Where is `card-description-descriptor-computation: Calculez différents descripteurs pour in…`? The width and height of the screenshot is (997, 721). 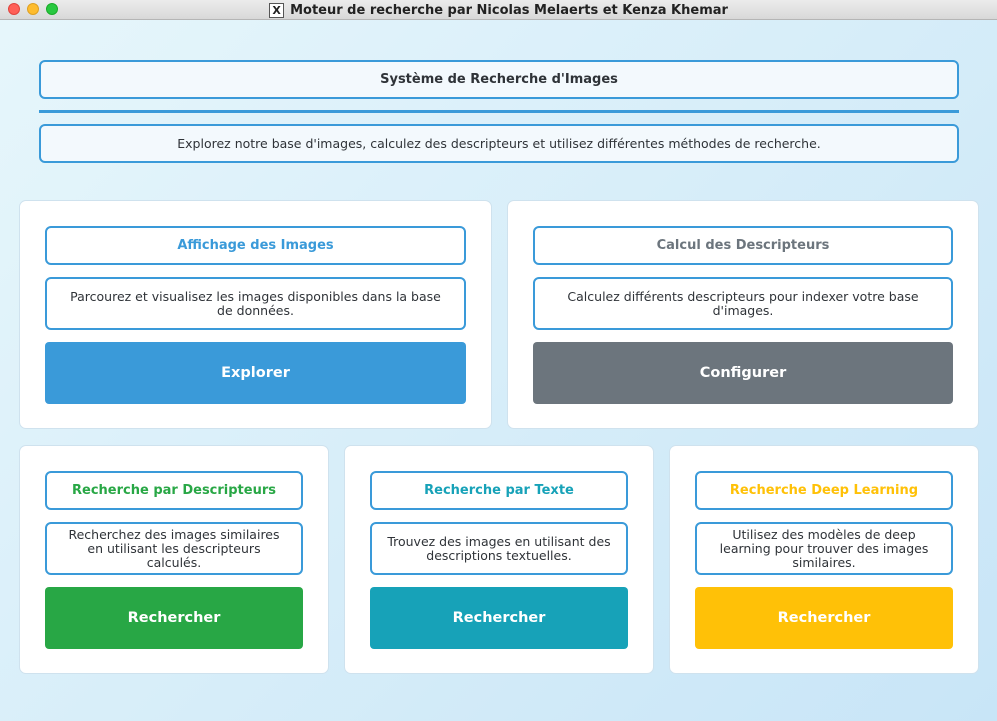 card-description-descriptor-computation: Calculez différents descripteurs pour in… is located at coordinates (743, 303).